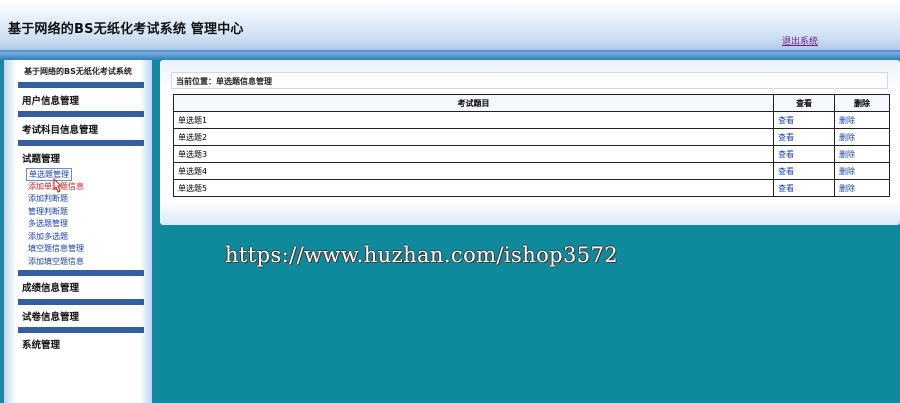 Image resolution: width=900 pixels, height=403 pixels. What do you see at coordinates (450, 56) in the screenshot?
I see `header-band` at bounding box center [450, 56].